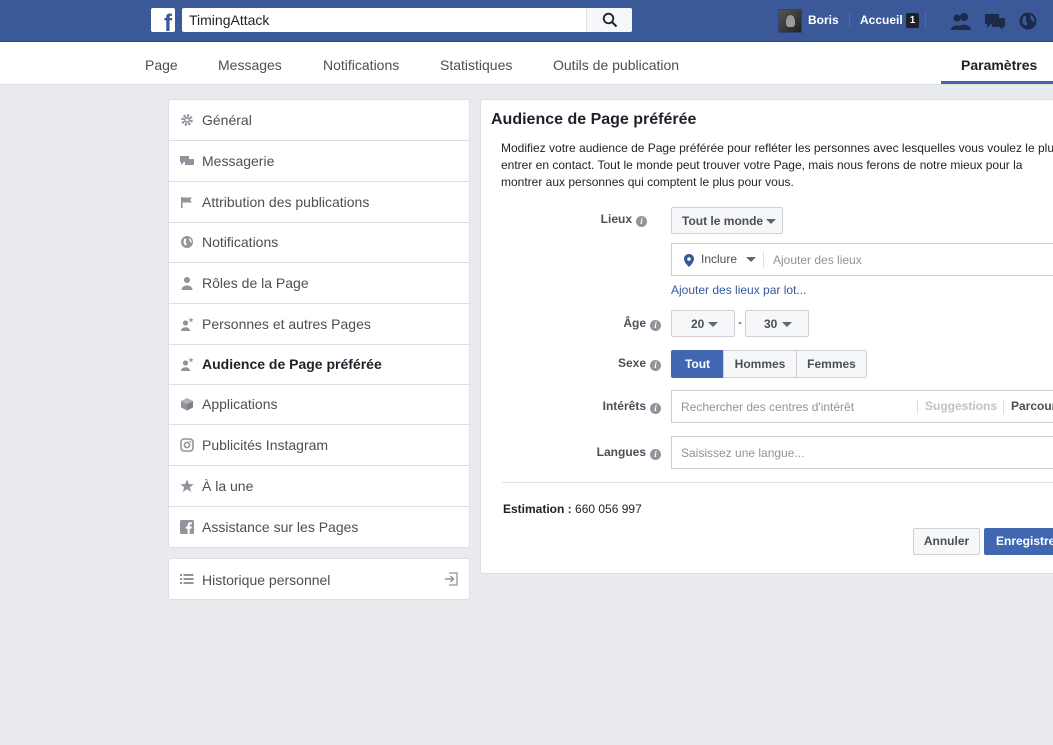  I want to click on menu-item-audience-de-page-preferee: Audience de Page préférée, so click(319, 364).